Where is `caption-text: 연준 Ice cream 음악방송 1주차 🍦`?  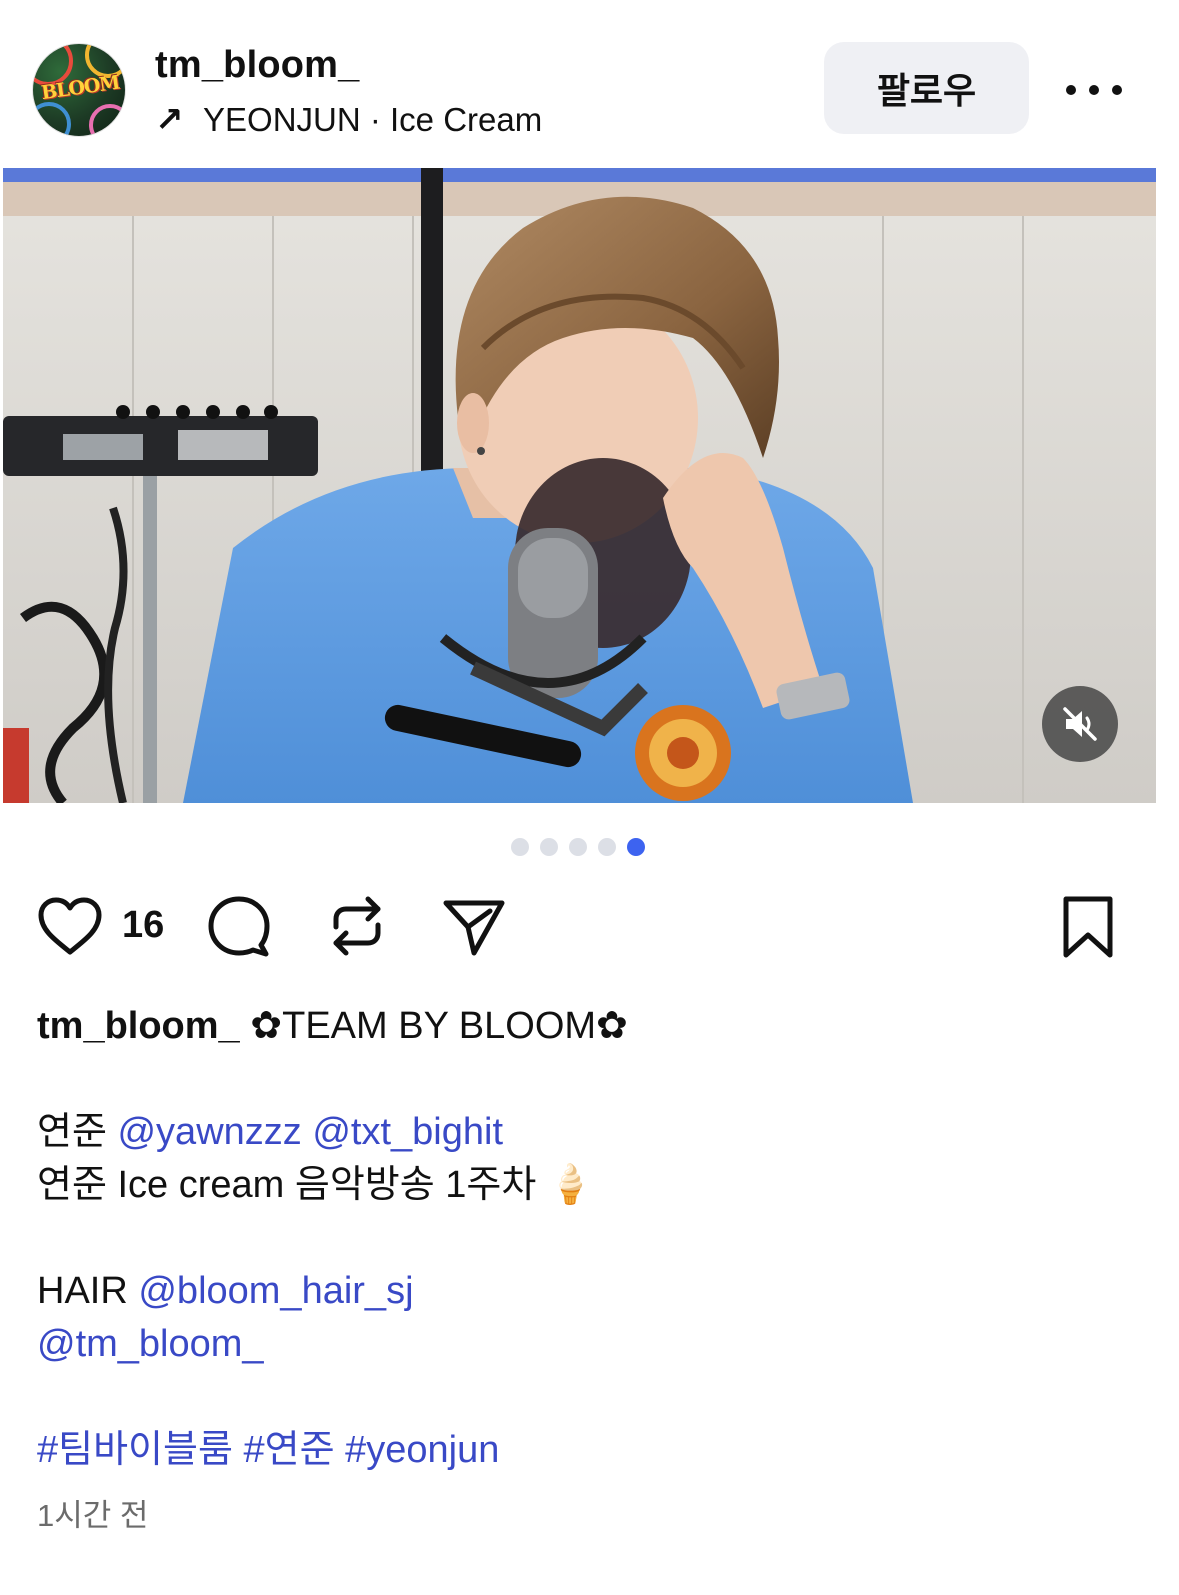
caption-text: 연준 Ice cream 음악방송 1주차 🍦 is located at coordinates (316, 1185).